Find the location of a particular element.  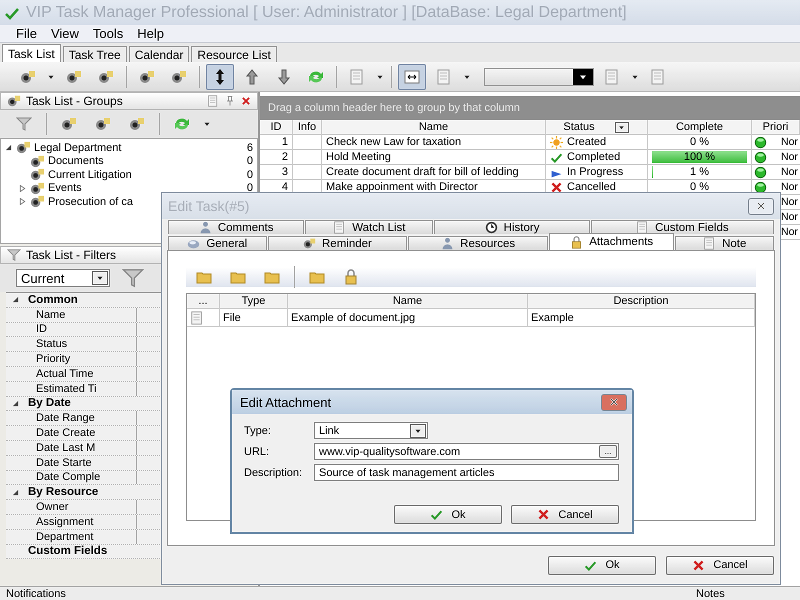

filter-name: Priority is located at coordinates (86, 359).